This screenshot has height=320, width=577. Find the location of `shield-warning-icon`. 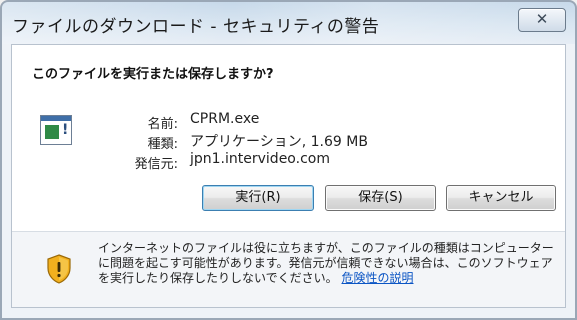

shield-warning-icon is located at coordinates (59, 269).